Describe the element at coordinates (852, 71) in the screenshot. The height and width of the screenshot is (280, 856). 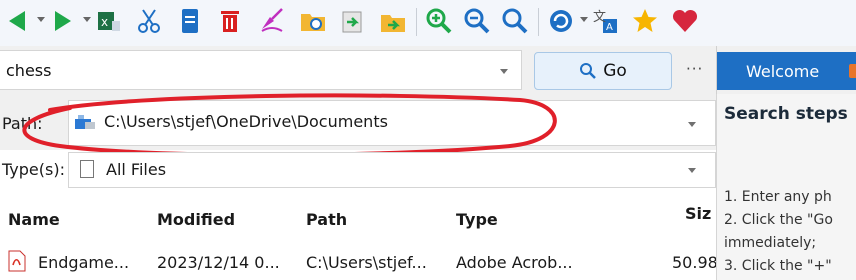
I see `tab-close-icon` at that location.